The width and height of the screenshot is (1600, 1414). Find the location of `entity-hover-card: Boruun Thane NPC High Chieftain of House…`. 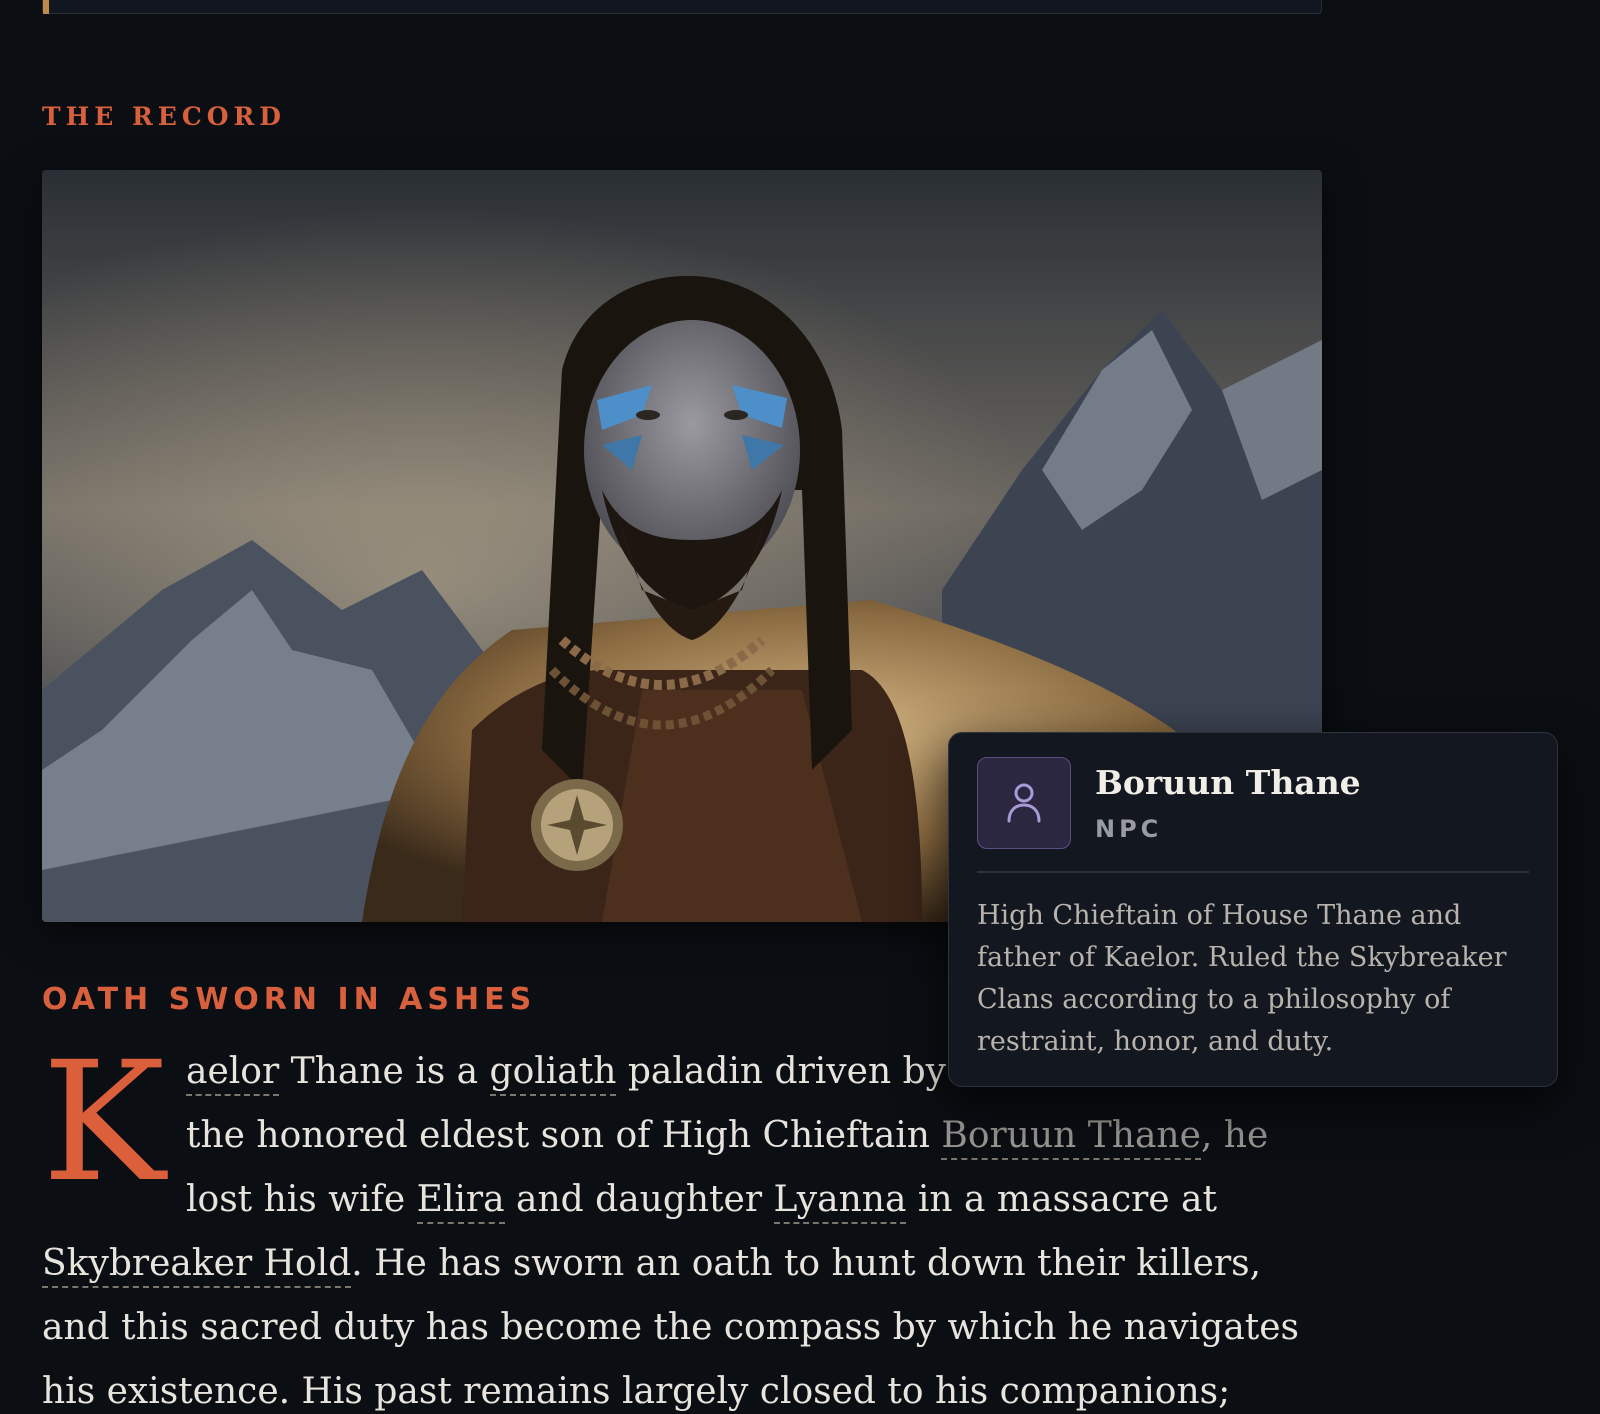

entity-hover-card: Boruun Thane NPC High Chieftain of House… is located at coordinates (1253, 909).